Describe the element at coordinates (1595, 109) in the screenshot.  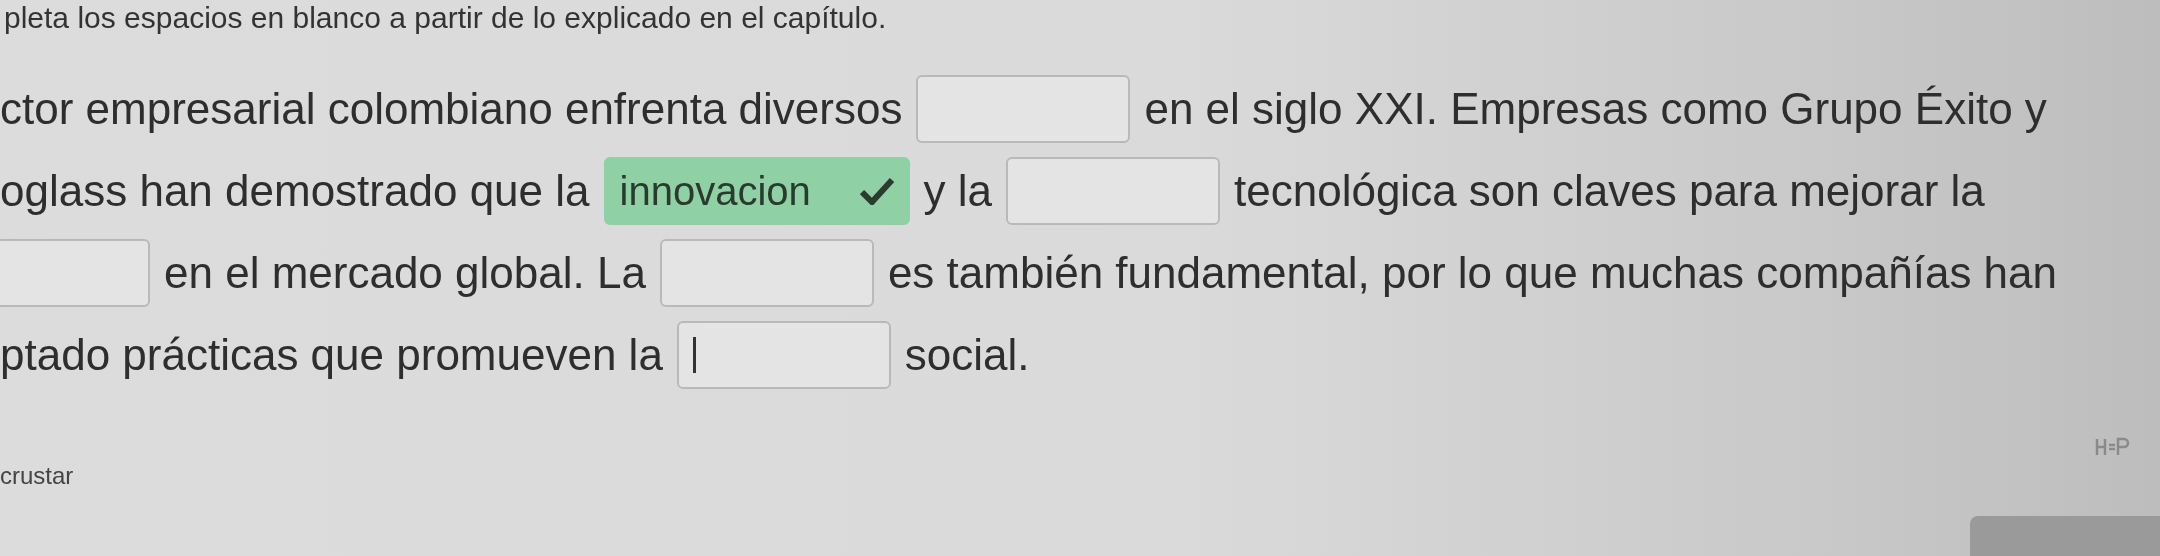
I see `sentence-text: en el siglo XXI. Empresas como Grupo Éxito y` at that location.